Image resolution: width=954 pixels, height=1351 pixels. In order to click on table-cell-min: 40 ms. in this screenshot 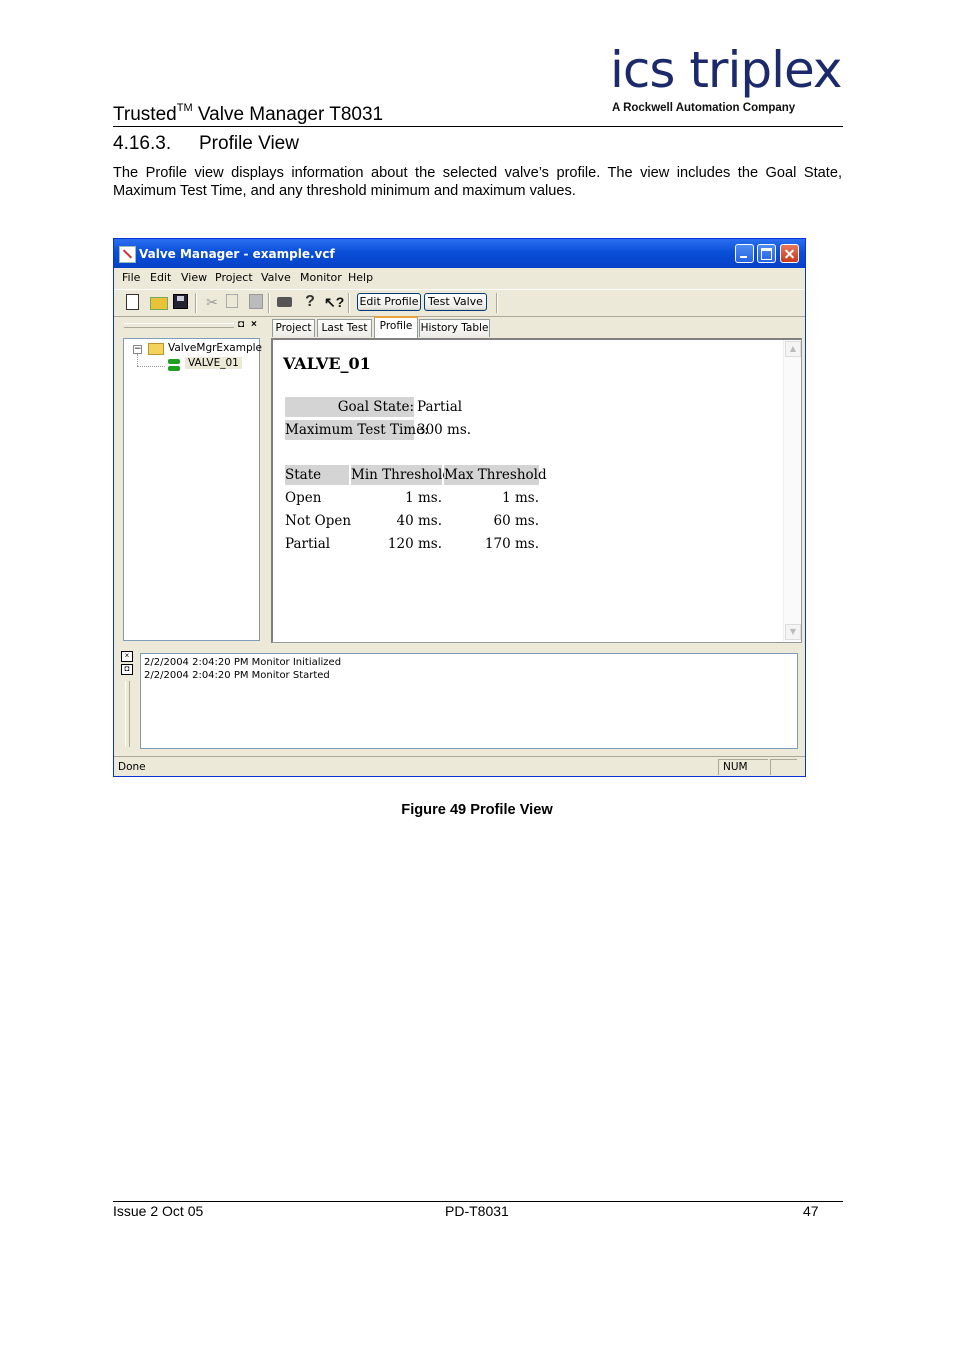, I will do `click(419, 521)`.